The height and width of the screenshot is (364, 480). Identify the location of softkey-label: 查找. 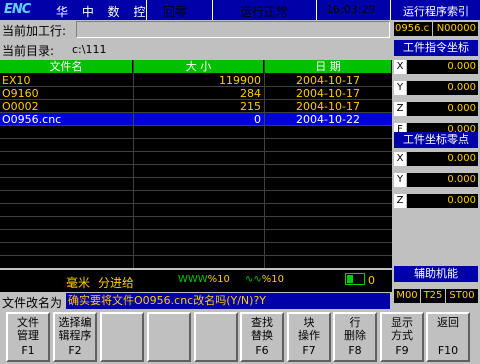
(262, 322).